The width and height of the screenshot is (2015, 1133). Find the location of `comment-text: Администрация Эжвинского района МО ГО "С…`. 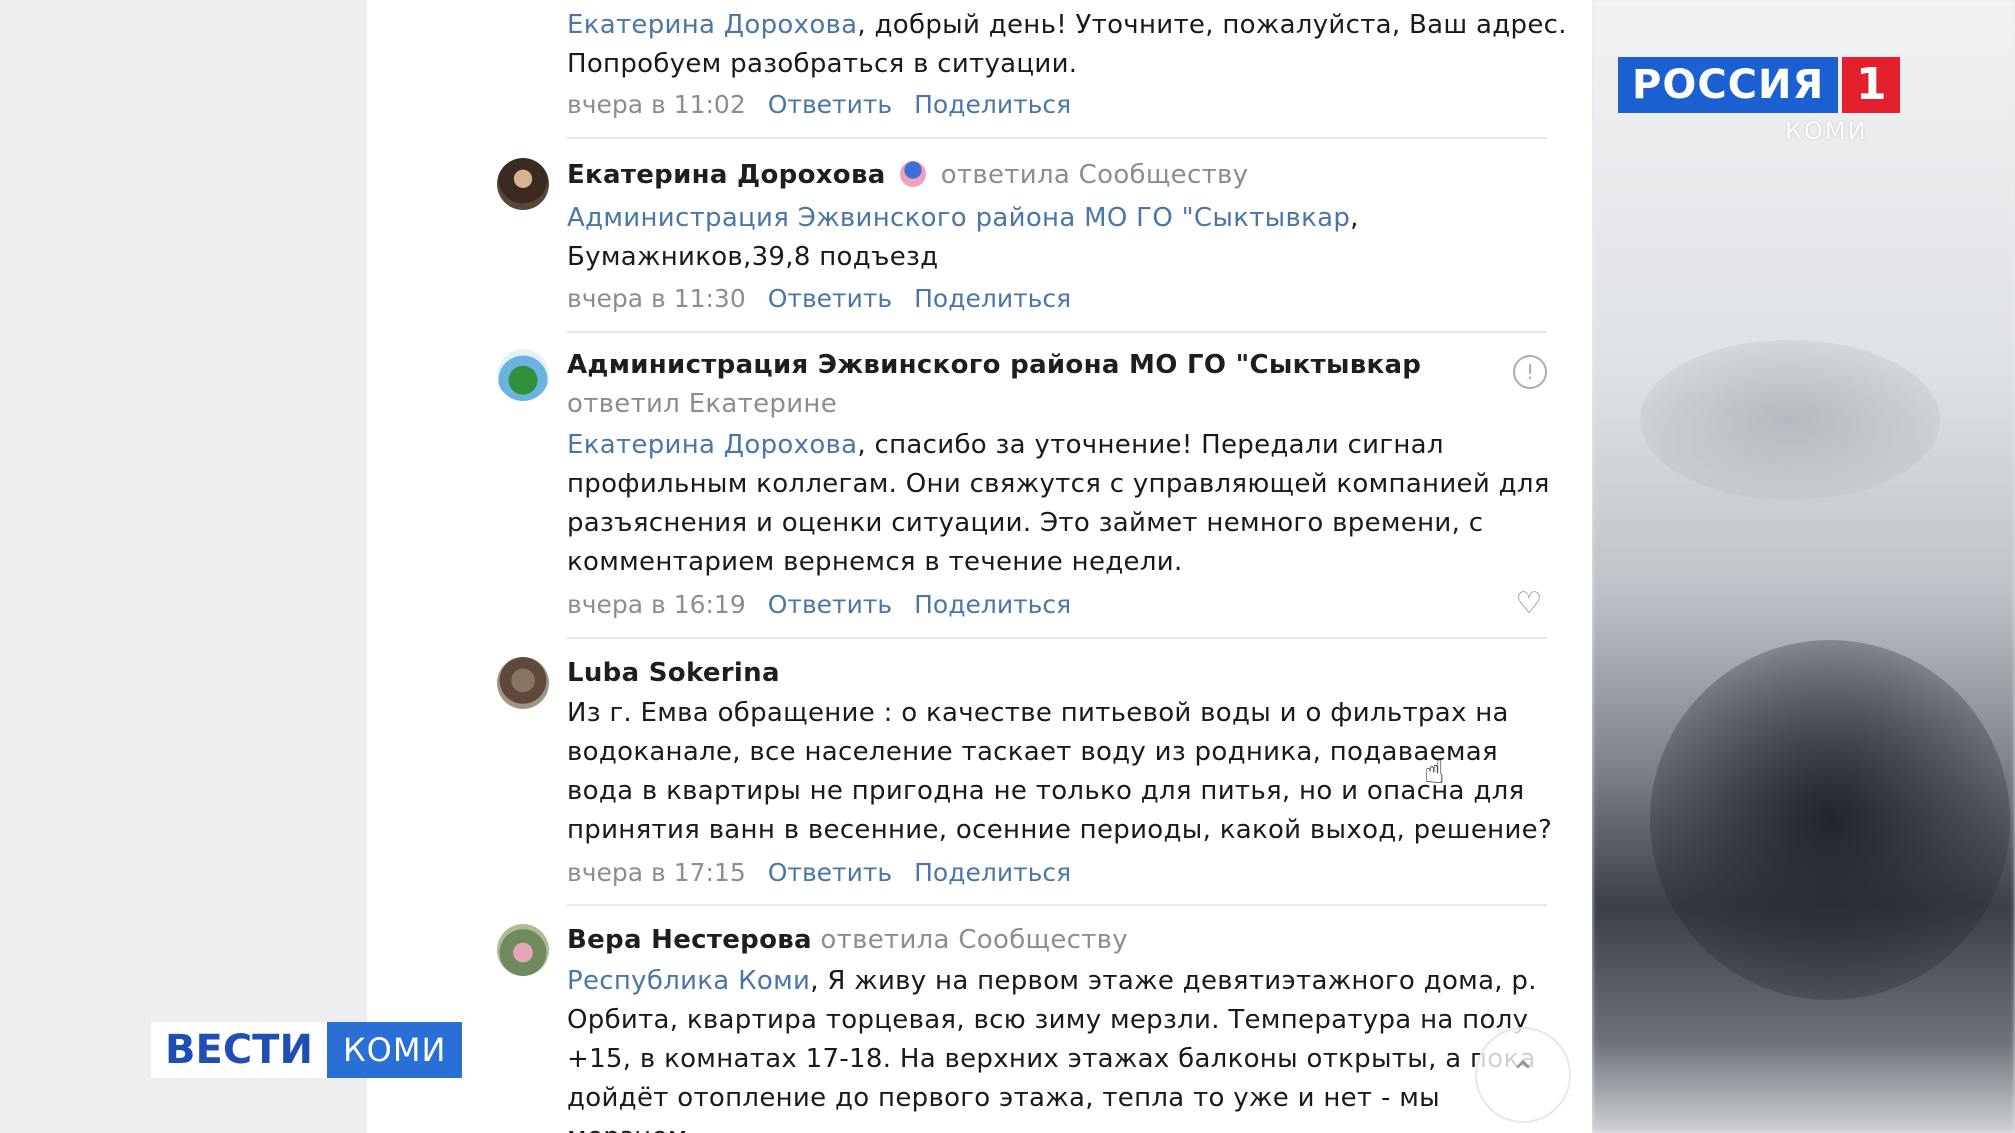

comment-text: Администрация Эжвинского района МО ГО "С… is located at coordinates (963, 237).